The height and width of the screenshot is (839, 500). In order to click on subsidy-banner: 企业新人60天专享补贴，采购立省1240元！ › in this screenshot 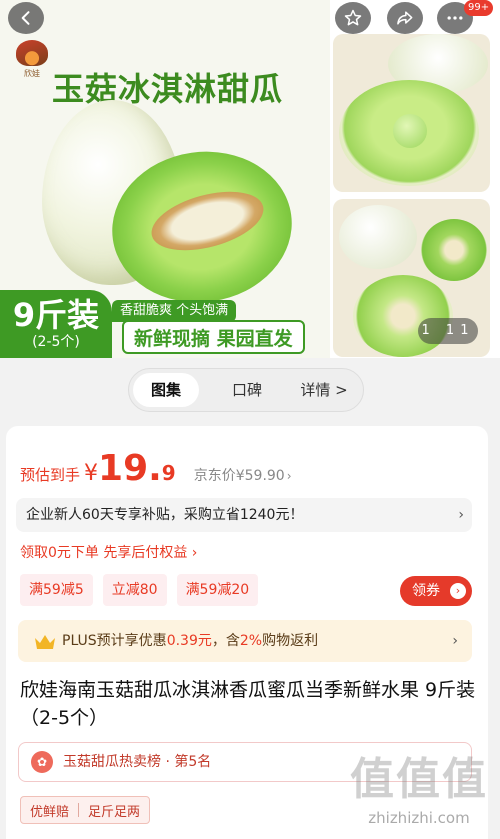, I will do `click(244, 515)`.